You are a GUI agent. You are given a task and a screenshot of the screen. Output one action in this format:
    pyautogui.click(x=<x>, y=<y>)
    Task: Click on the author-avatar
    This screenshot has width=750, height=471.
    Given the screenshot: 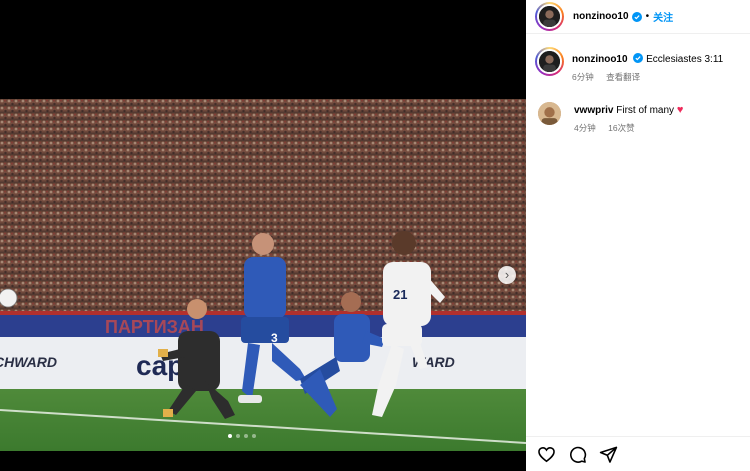 What is the action you would take?
    pyautogui.click(x=549, y=16)
    